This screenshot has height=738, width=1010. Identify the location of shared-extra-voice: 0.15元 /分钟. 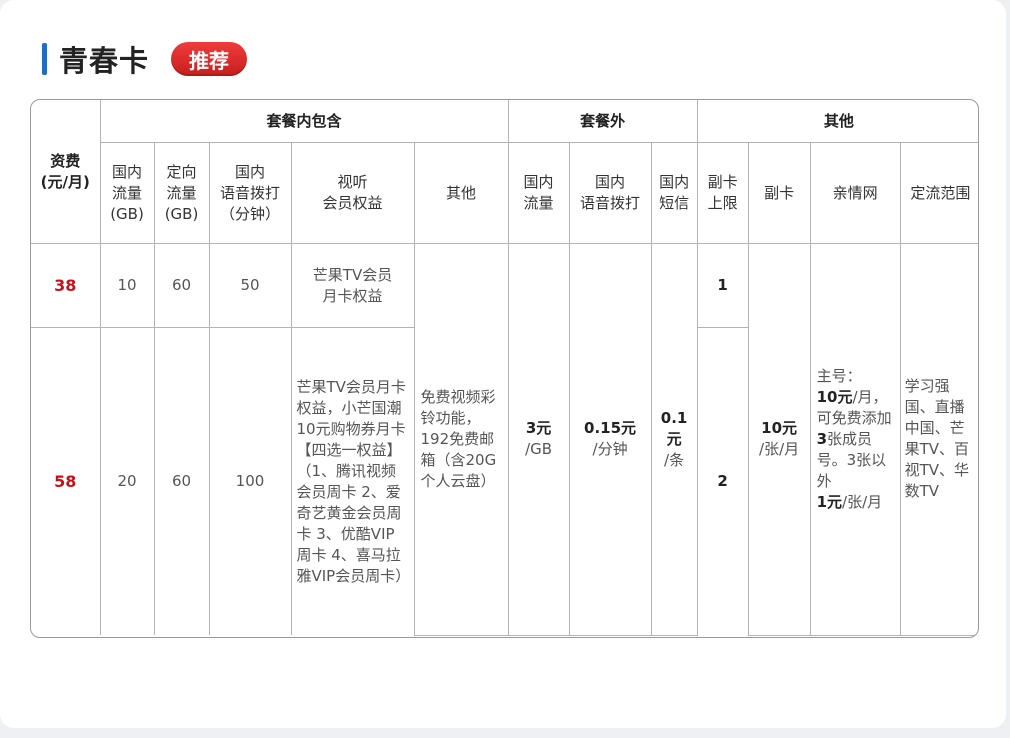
(610, 439).